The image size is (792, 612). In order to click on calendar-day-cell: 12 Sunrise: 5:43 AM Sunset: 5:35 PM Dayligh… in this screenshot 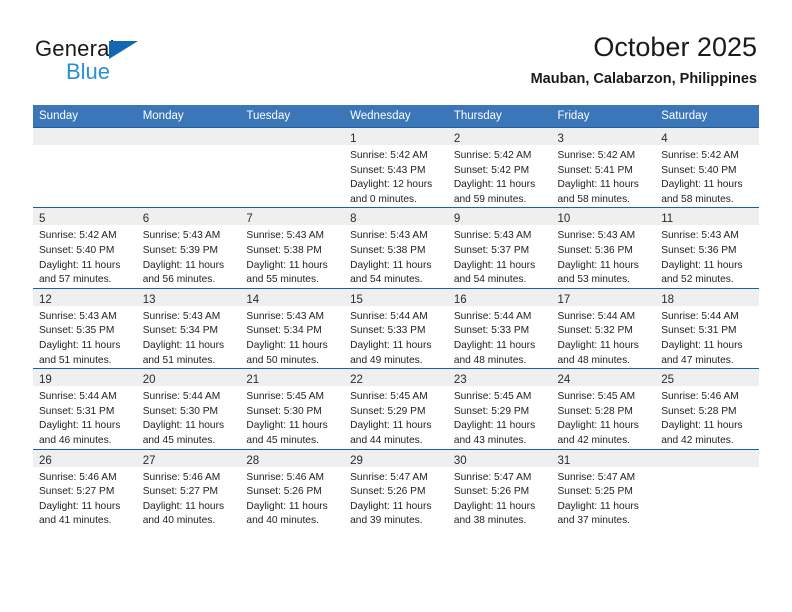, I will do `click(85, 328)`.